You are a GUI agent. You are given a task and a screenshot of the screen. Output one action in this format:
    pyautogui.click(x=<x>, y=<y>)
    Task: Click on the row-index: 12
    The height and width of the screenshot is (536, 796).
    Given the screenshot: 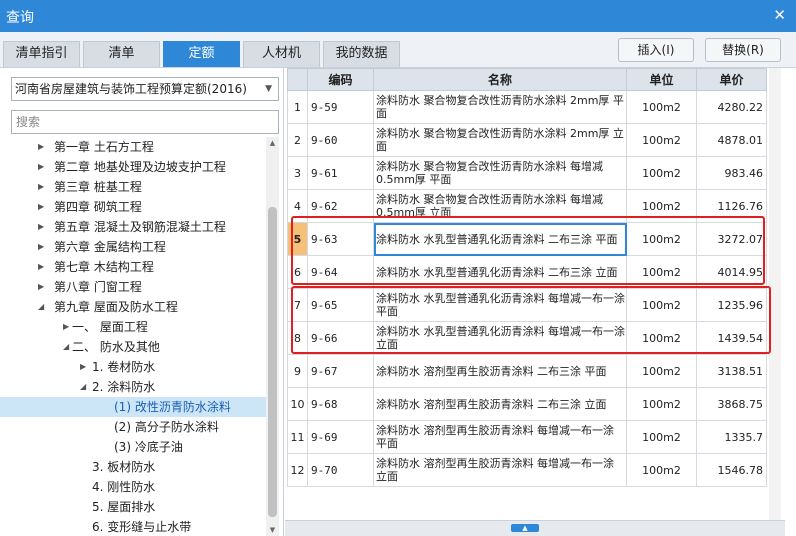 What is the action you would take?
    pyautogui.click(x=297, y=470)
    